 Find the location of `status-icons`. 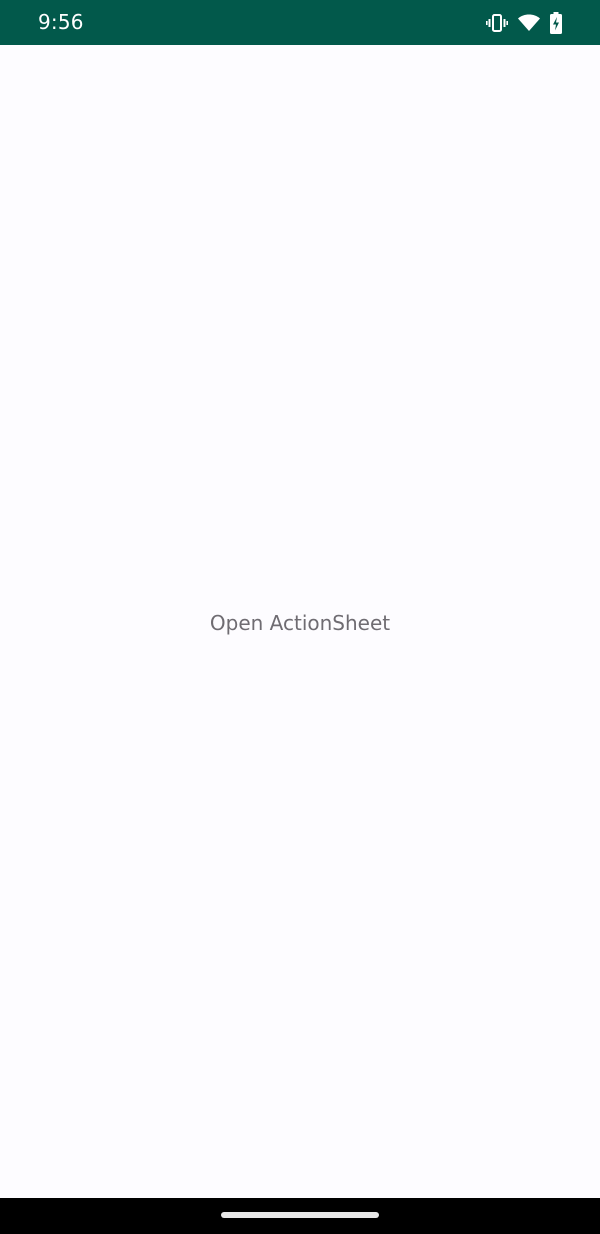

status-icons is located at coordinates (524, 23).